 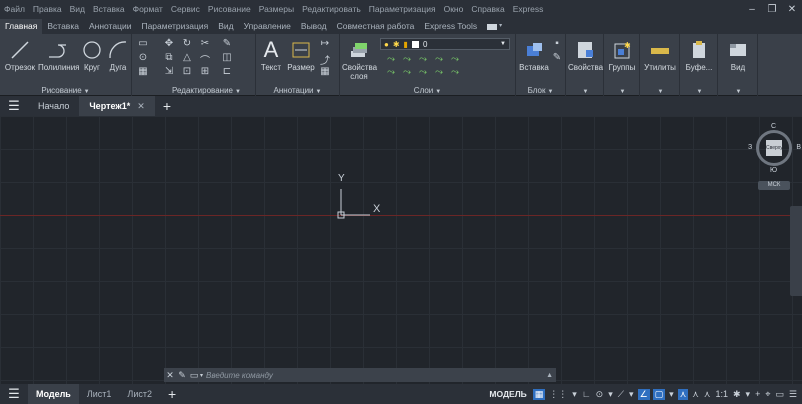 What do you see at coordinates (59, 55) in the screenshot?
I see `polyline-tool: Полилиния` at bounding box center [59, 55].